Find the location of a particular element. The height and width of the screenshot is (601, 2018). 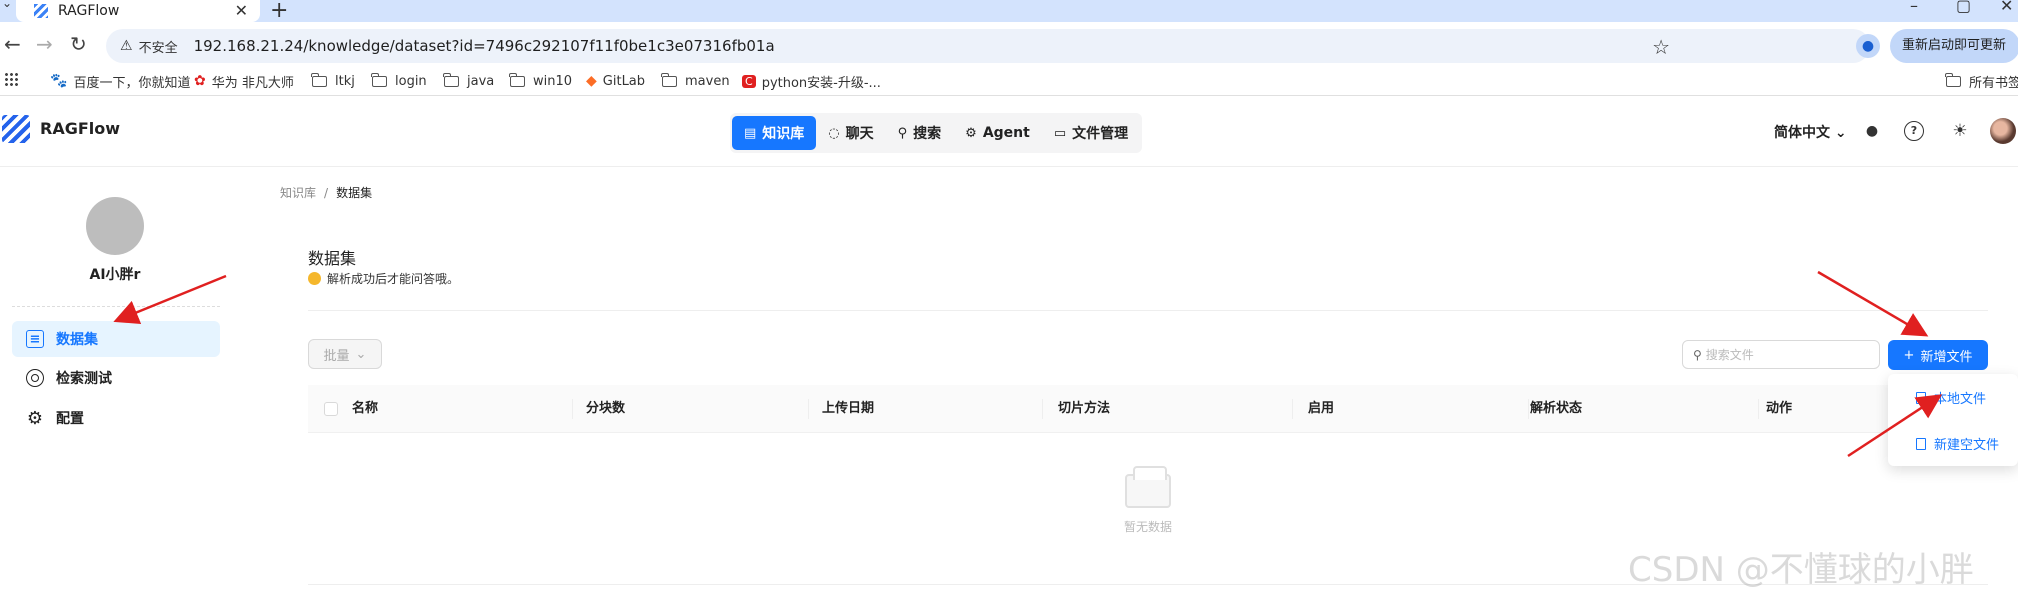

column-header-enabled: 启用 is located at coordinates (1321, 409).